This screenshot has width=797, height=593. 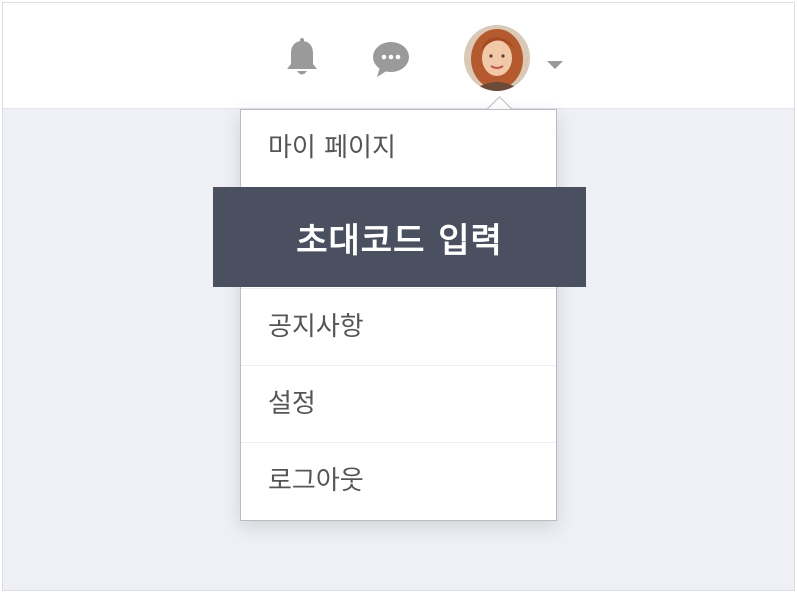 What do you see at coordinates (399, 237) in the screenshot?
I see `menu-item-invite-code: 초대코드 입력` at bounding box center [399, 237].